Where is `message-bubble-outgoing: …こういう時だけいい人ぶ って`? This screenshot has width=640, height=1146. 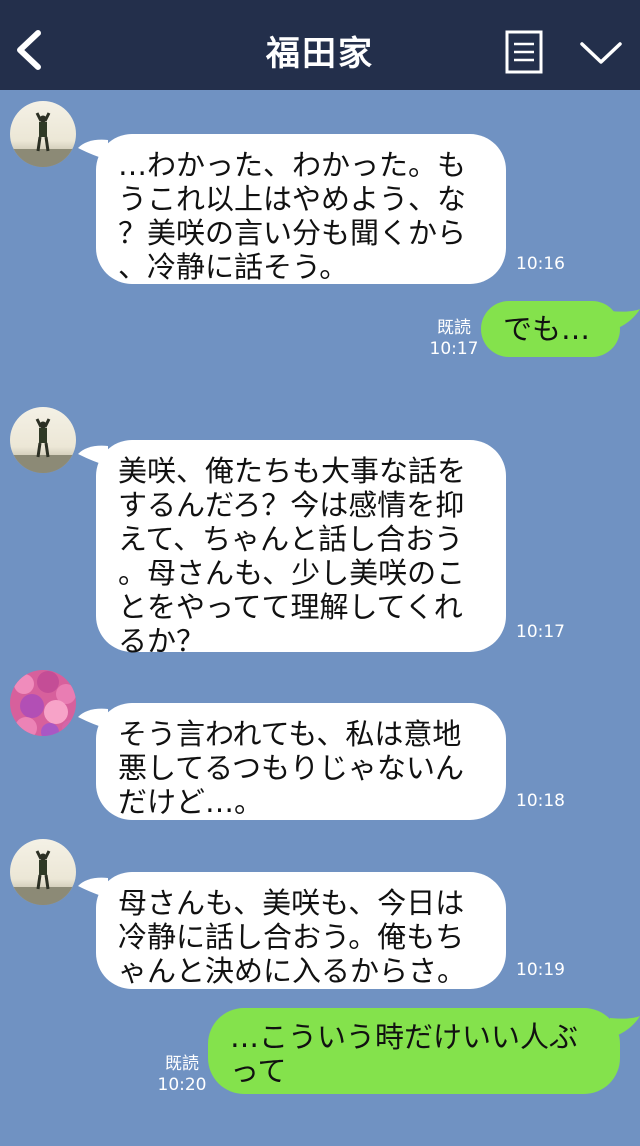
message-bubble-outgoing: …こういう時だけいい人ぶ って is located at coordinates (424, 1051).